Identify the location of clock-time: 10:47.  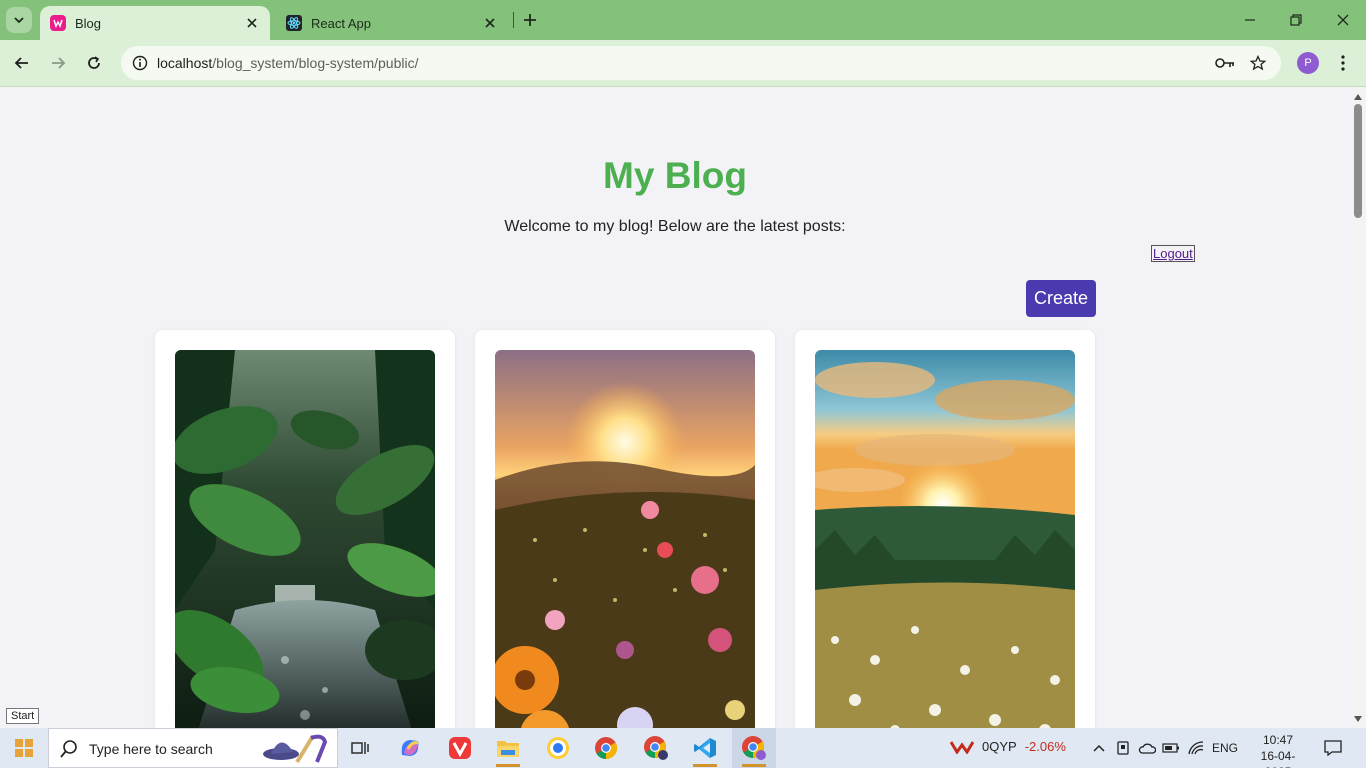
(1278, 740).